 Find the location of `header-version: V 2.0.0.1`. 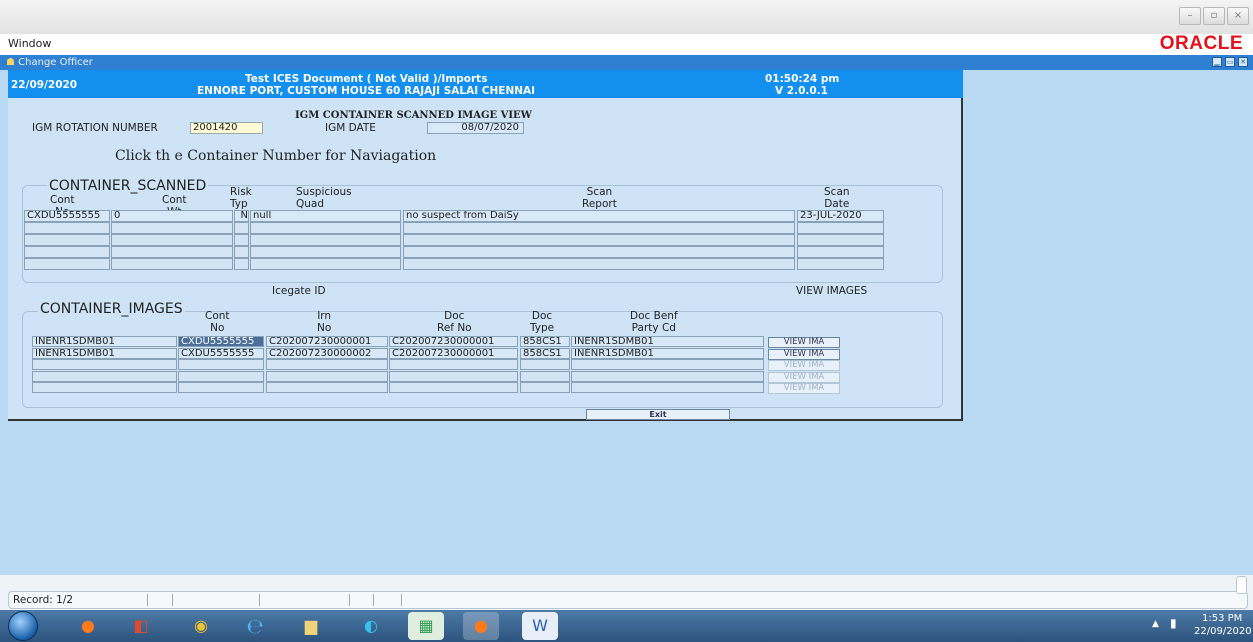

header-version: V 2.0.0.1 is located at coordinates (801, 91).